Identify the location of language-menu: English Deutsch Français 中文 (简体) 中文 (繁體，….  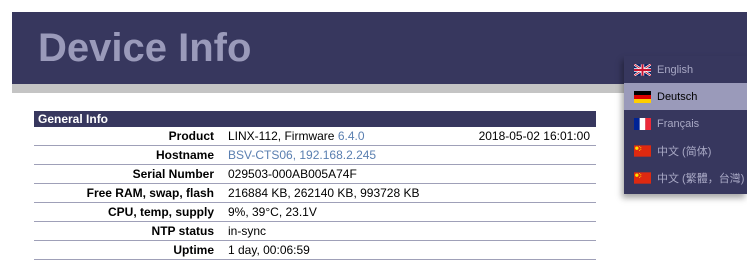
(685, 125).